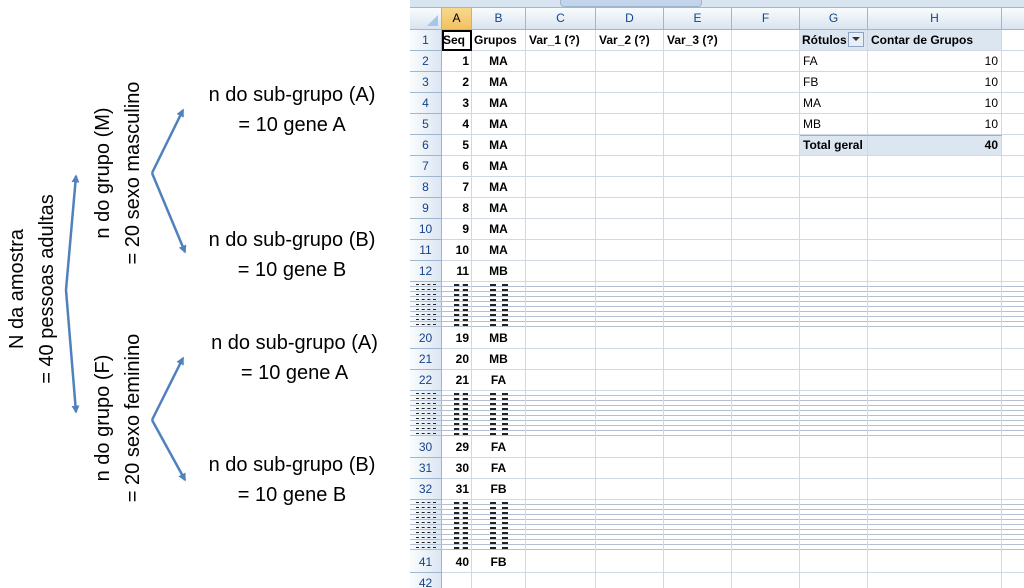  Describe the element at coordinates (426, 82) in the screenshot. I see `row-header: 3` at that location.